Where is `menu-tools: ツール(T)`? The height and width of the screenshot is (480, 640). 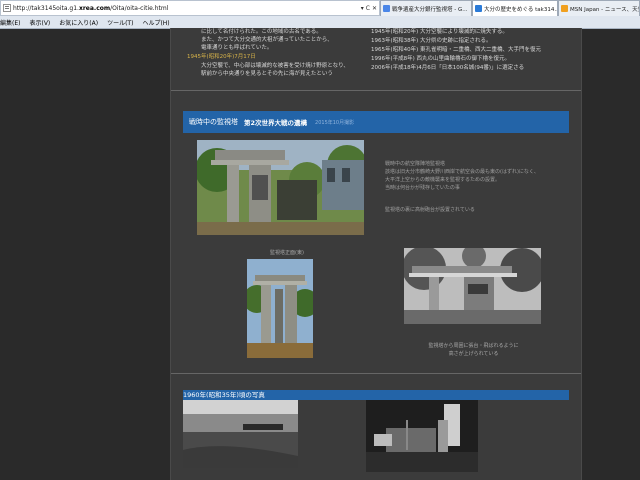
menu-tools: ツール(T) is located at coordinates (120, 22).